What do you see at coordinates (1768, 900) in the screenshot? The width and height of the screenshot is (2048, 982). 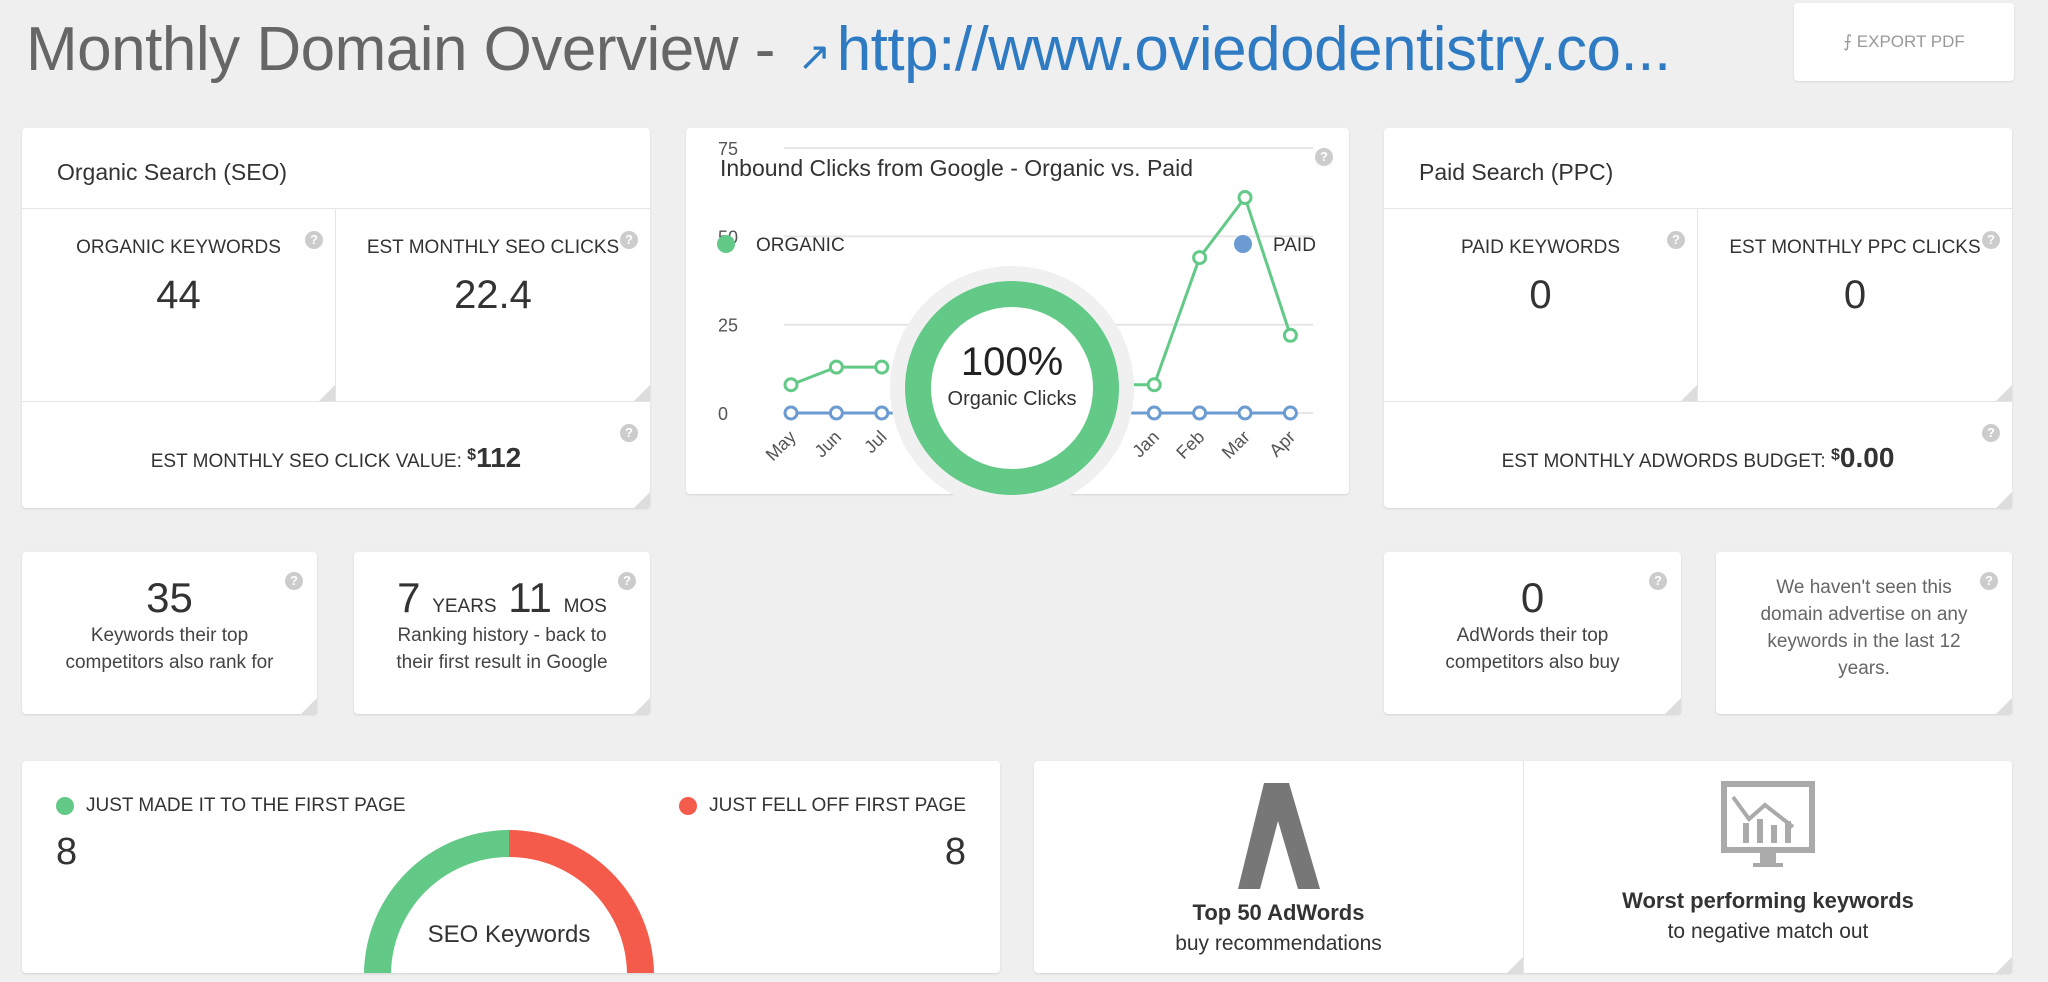 I see `tile-title: Worst performing keywords` at bounding box center [1768, 900].